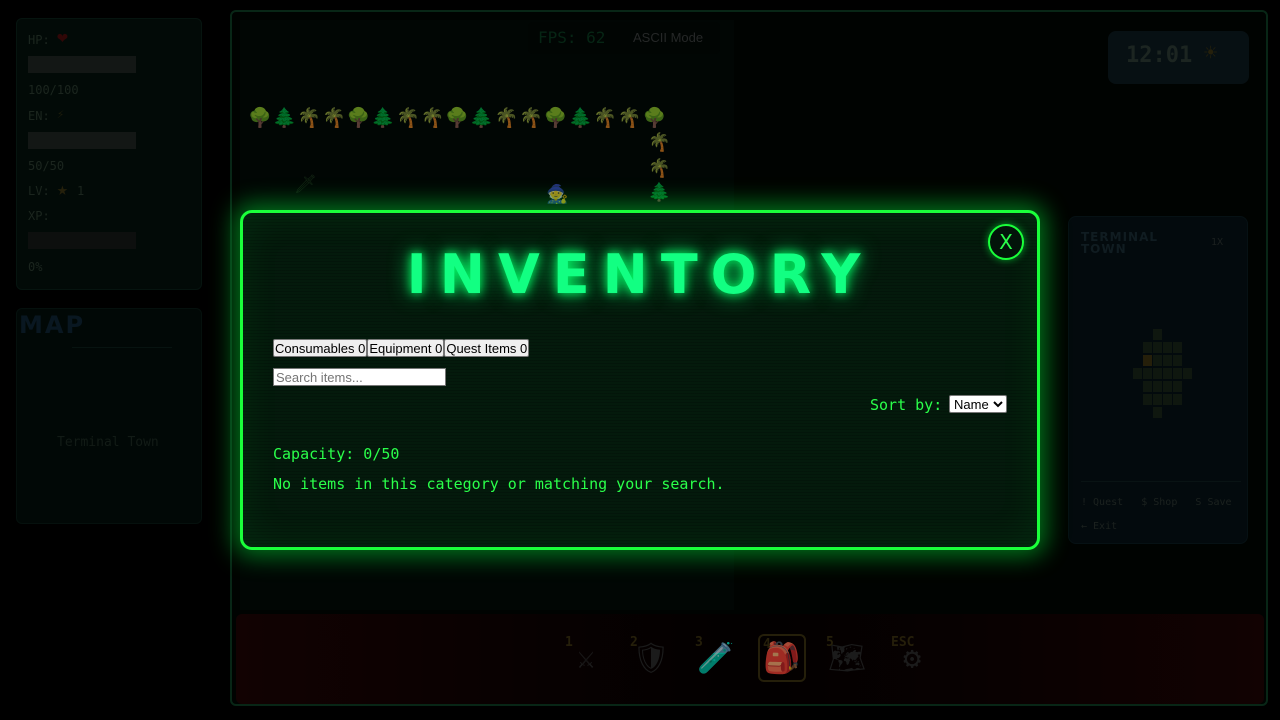 Image resolution: width=1280 pixels, height=720 pixels. I want to click on tab-equipment: Equipment 0, so click(406, 348).